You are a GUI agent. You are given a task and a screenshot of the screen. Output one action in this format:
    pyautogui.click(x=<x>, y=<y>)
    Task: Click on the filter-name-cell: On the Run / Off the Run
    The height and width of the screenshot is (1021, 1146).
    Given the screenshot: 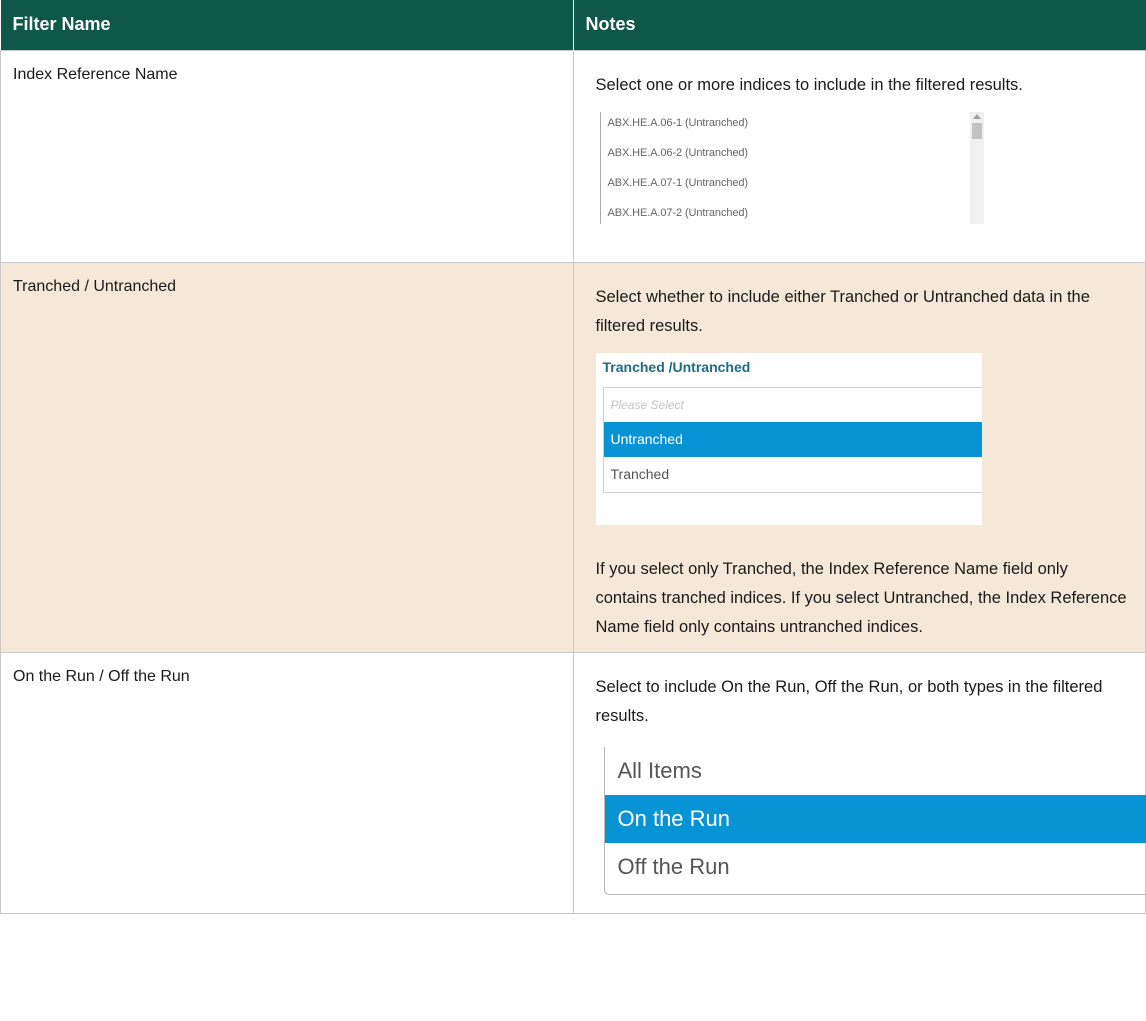 What is the action you would take?
    pyautogui.click(x=287, y=782)
    